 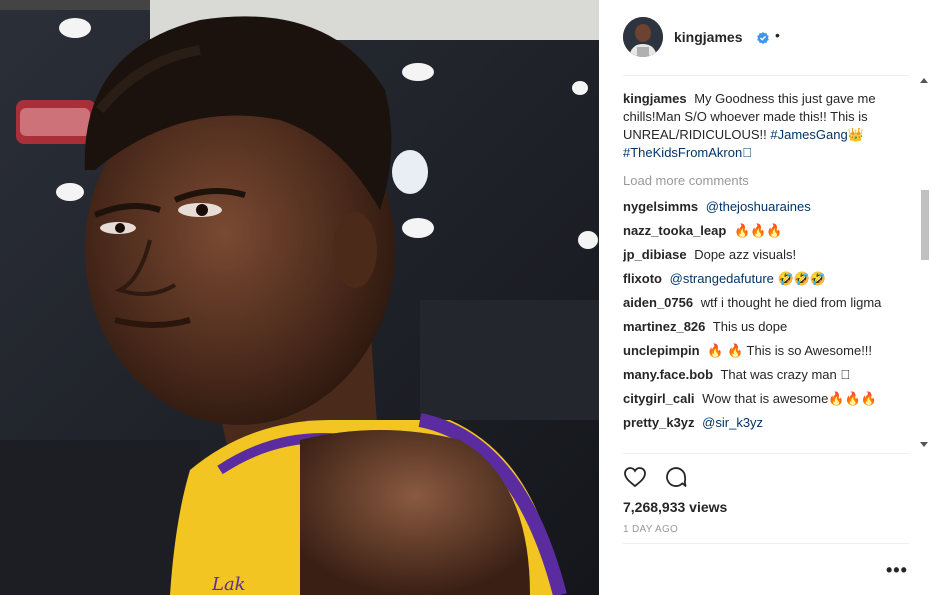 I want to click on avatar, so click(x=643, y=37).